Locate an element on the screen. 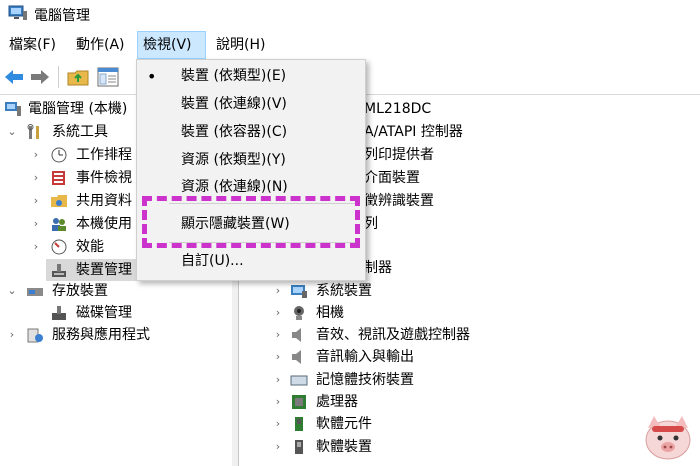 This screenshot has height=466, width=700. performance-gauge-icon is located at coordinates (59, 247).